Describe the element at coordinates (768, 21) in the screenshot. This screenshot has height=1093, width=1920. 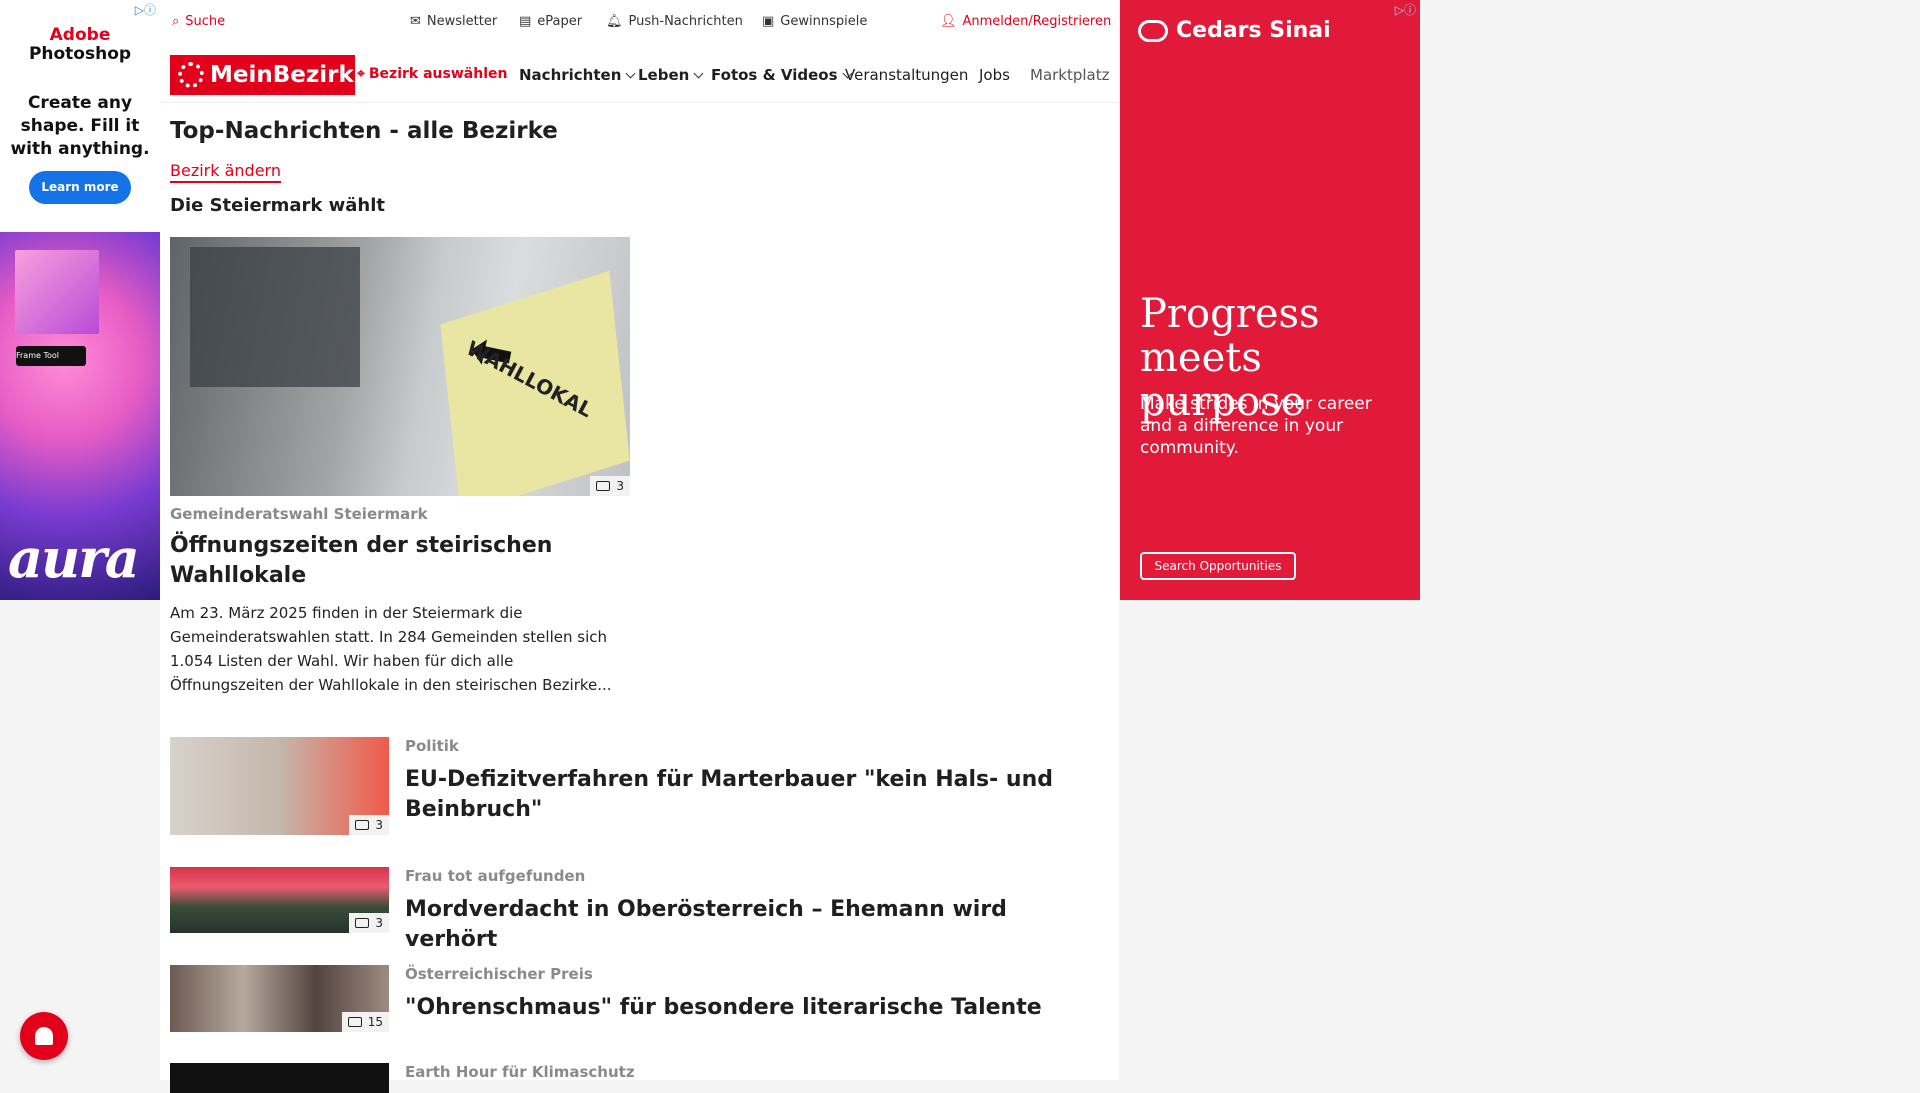
I see `gift-icon: ▣` at that location.